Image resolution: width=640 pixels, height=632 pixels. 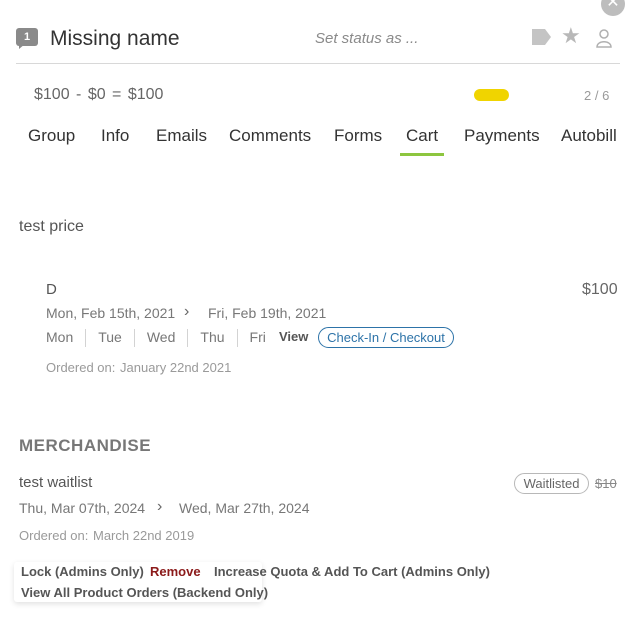 What do you see at coordinates (51, 289) in the screenshot?
I see `cart-item-name: D` at bounding box center [51, 289].